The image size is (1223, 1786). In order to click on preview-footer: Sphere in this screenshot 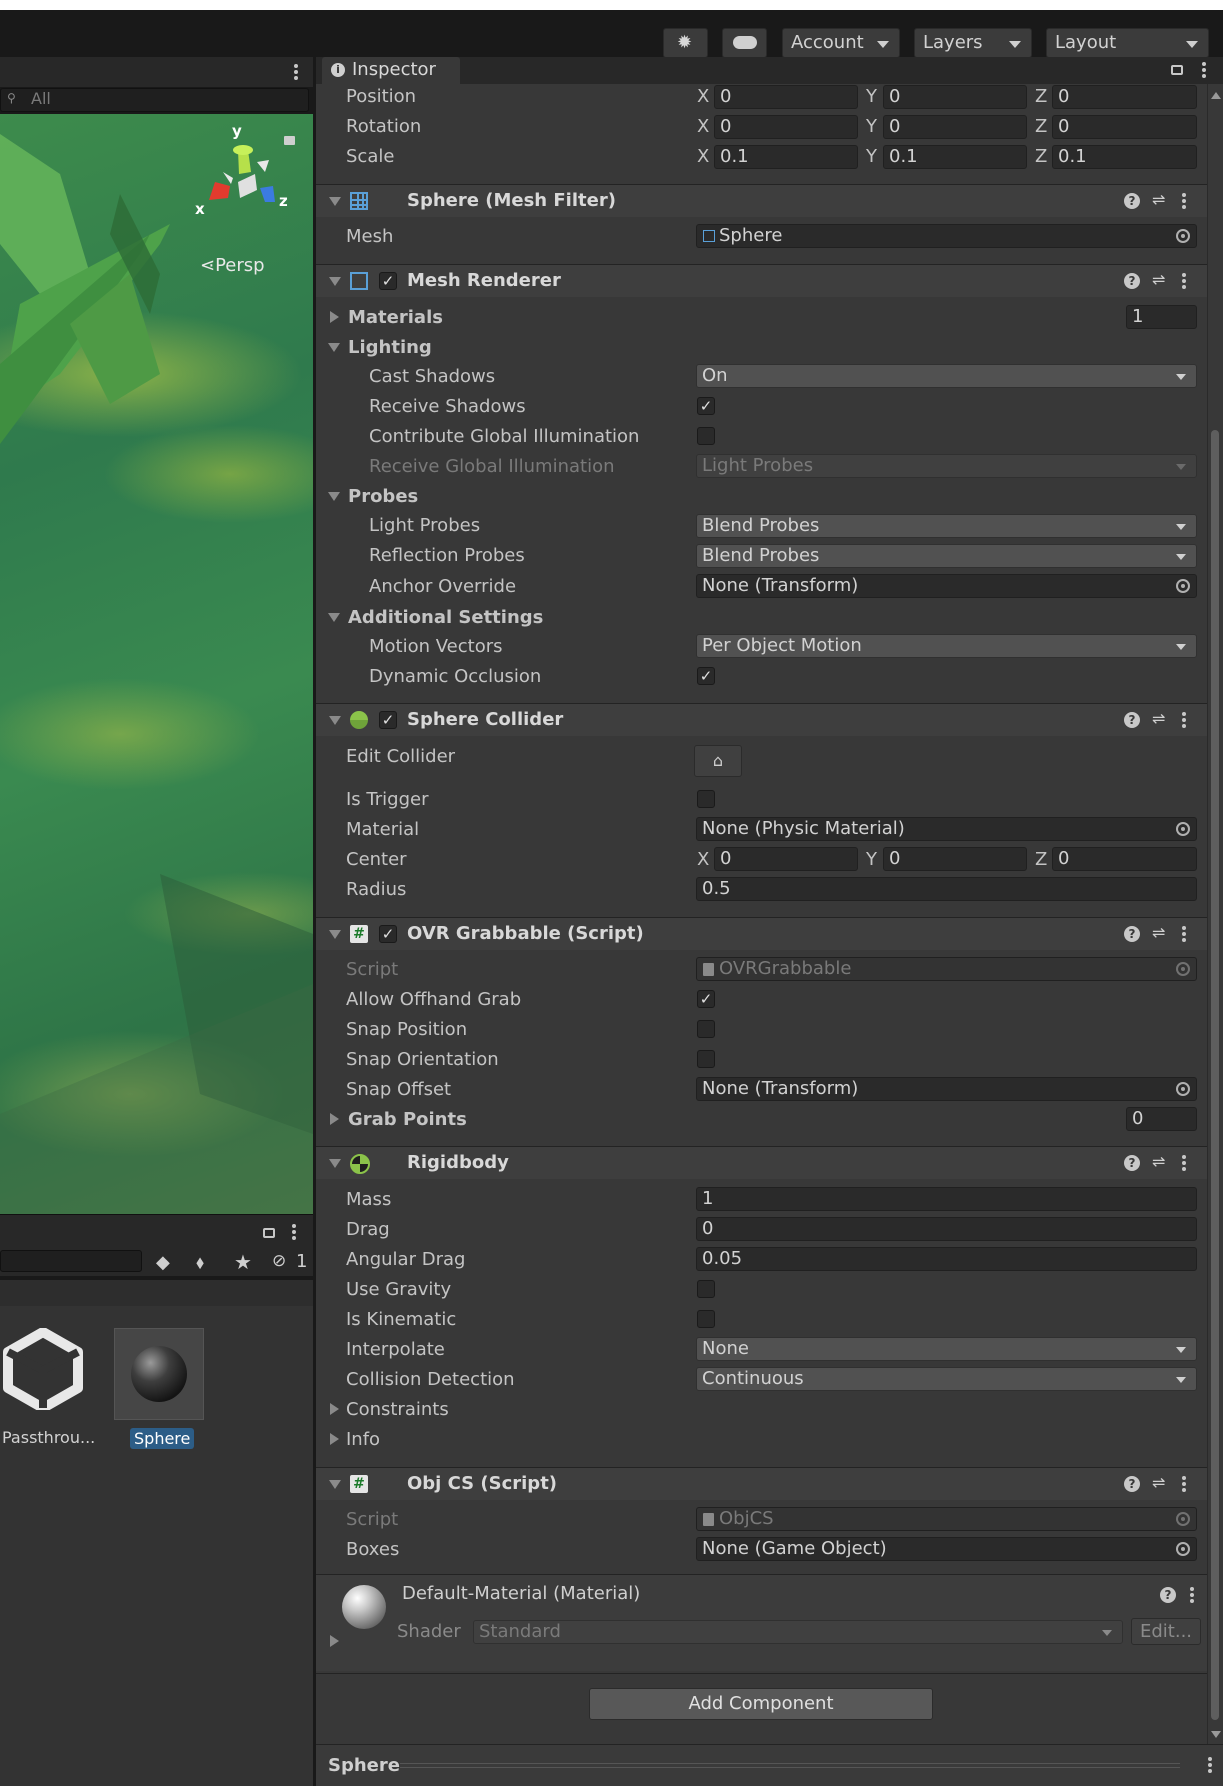, I will do `click(769, 1765)`.